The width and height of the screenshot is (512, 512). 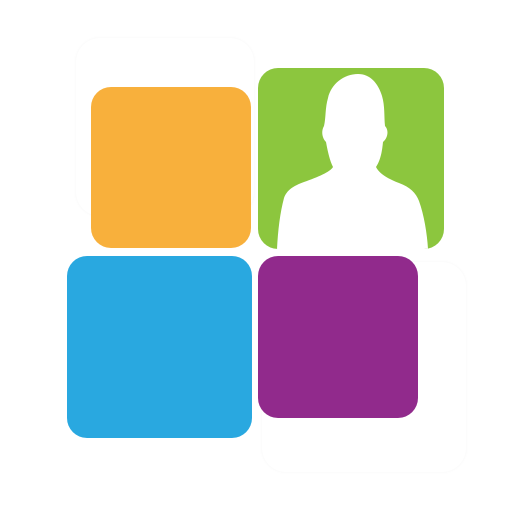 I want to click on purple-tile, so click(x=338, y=337).